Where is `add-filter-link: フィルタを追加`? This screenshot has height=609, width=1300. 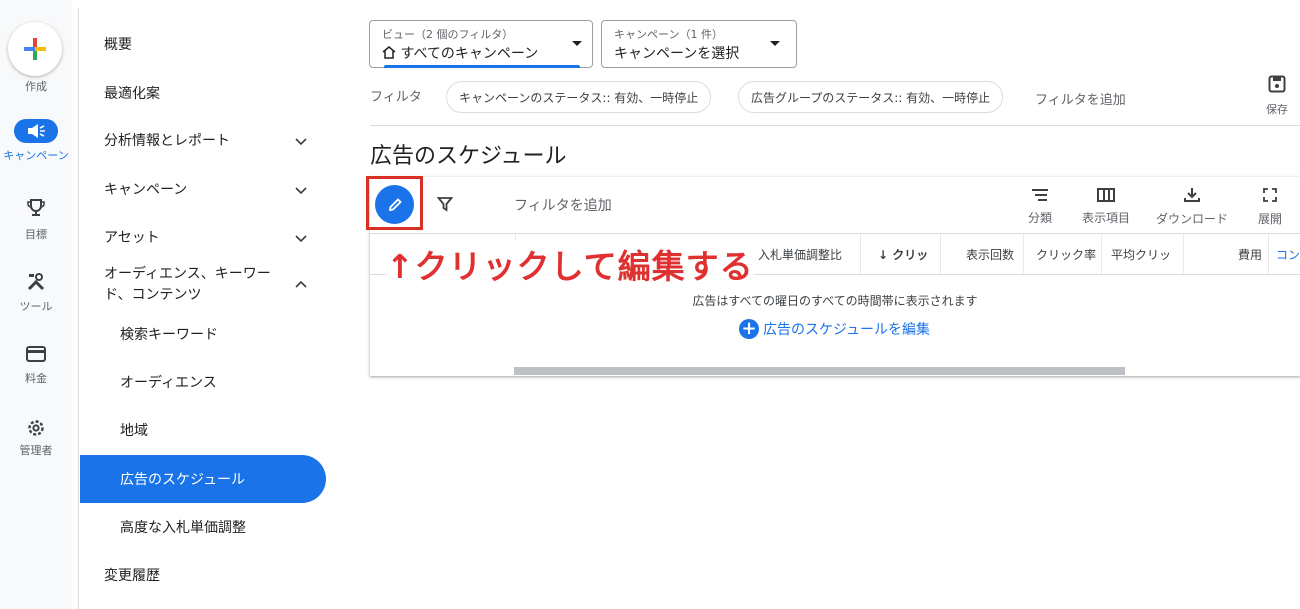 add-filter-link: フィルタを追加 is located at coordinates (1080, 98).